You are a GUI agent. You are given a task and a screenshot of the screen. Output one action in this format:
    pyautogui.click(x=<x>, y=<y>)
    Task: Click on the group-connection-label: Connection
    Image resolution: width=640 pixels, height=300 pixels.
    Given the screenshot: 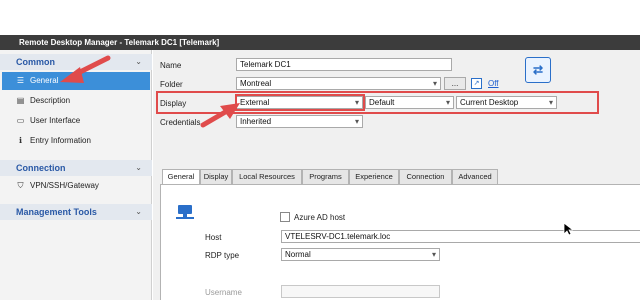 What is the action you would take?
    pyautogui.click(x=41, y=168)
    